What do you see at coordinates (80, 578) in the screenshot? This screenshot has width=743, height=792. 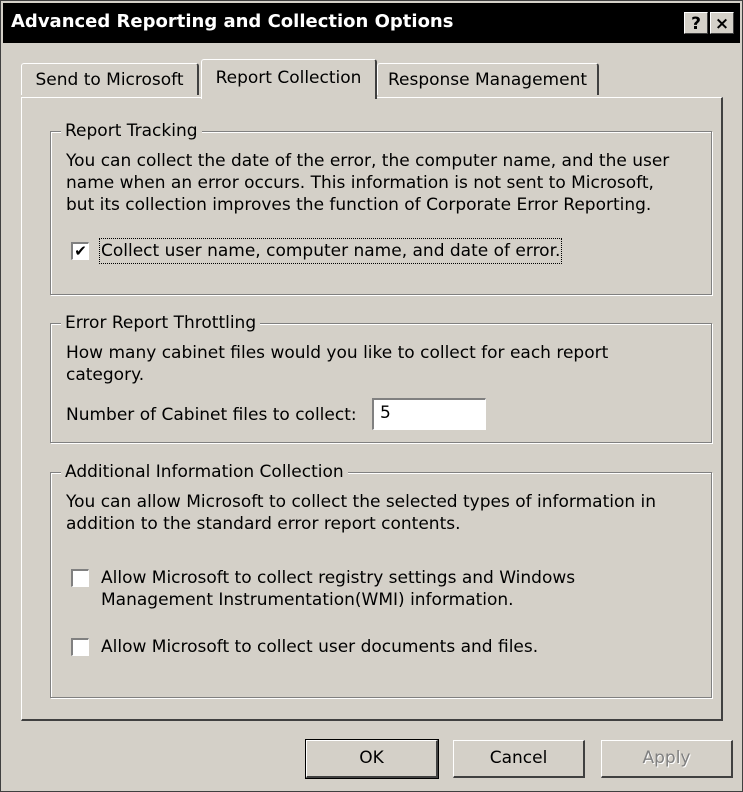 I see `registry-wmi-checkbox` at bounding box center [80, 578].